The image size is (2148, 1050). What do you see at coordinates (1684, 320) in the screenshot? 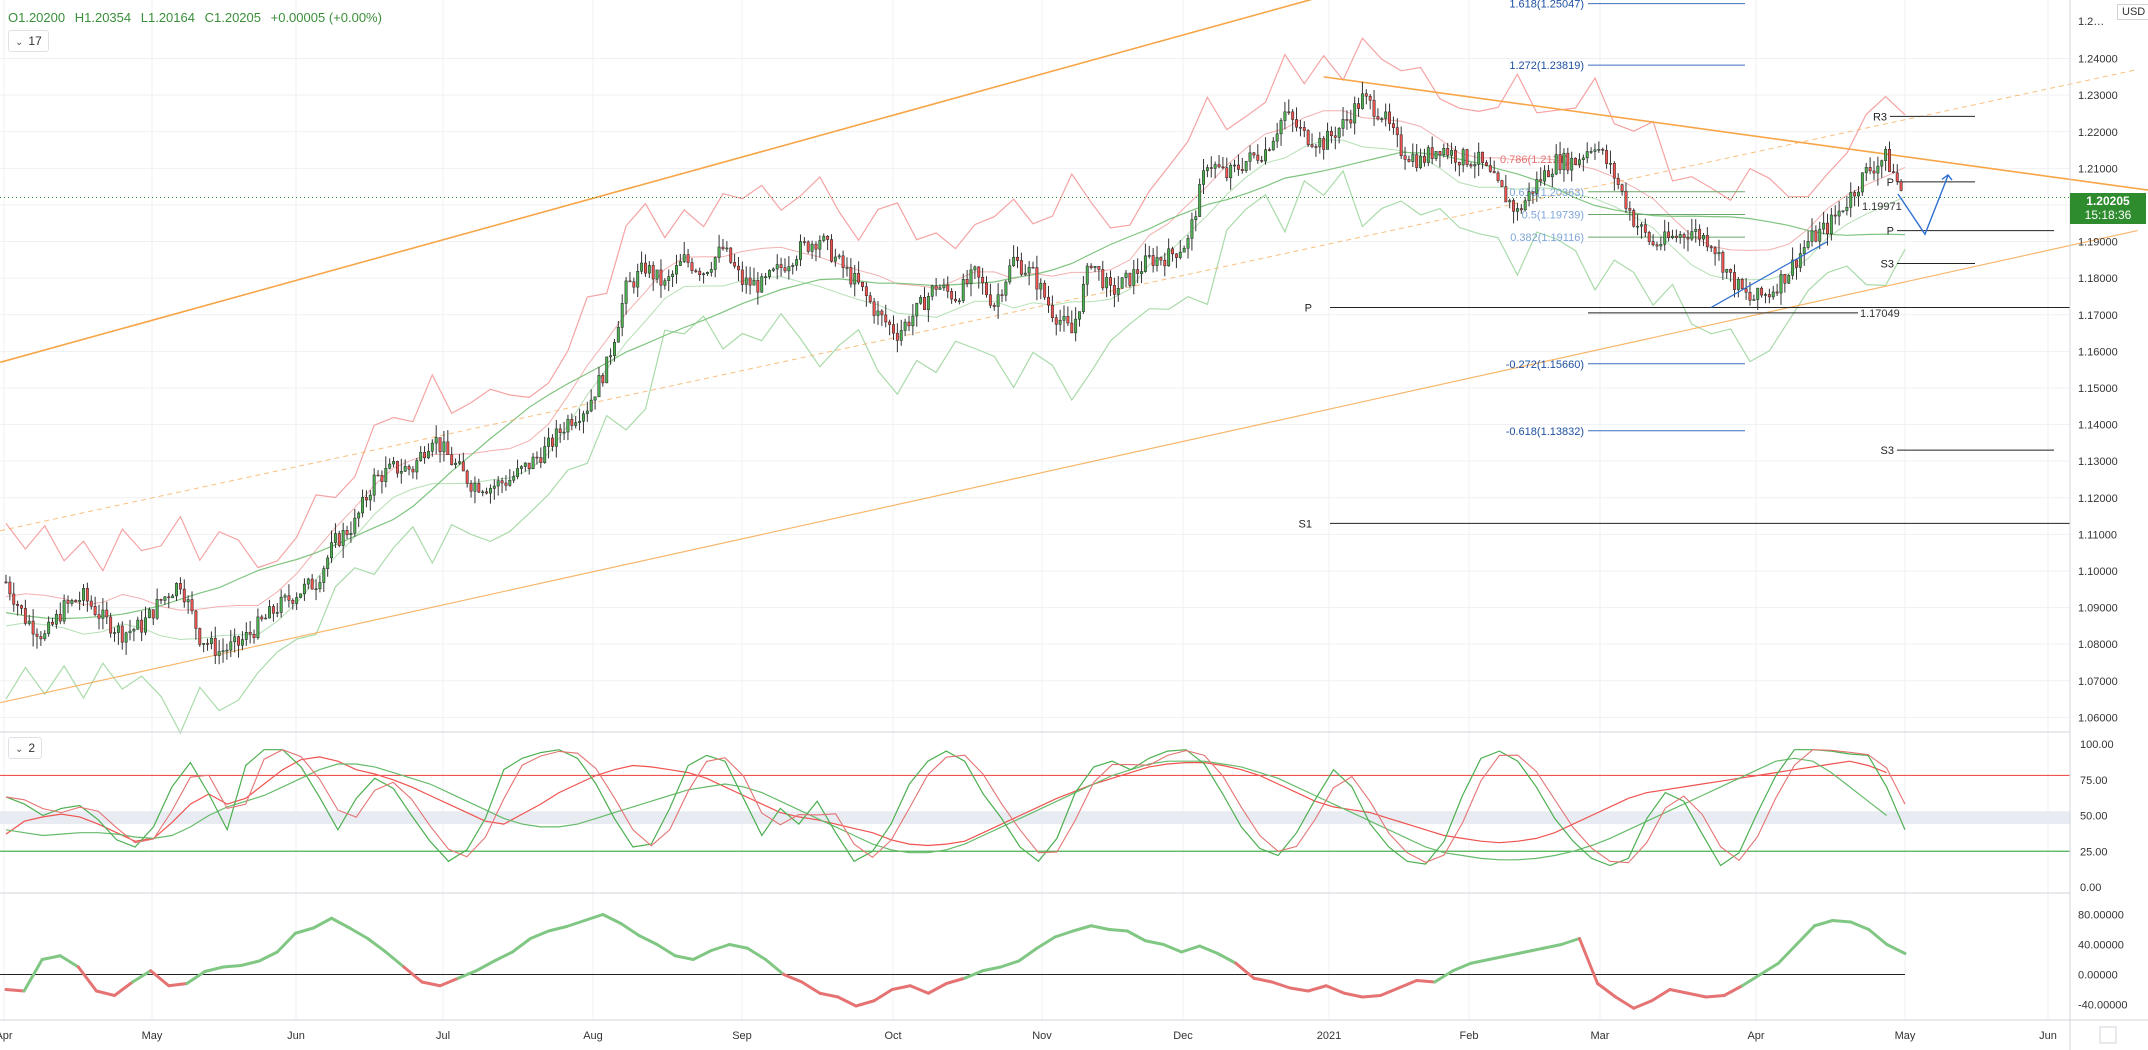
I see `pivot-levels: R3 P P S3 P S3 S1` at bounding box center [1684, 320].